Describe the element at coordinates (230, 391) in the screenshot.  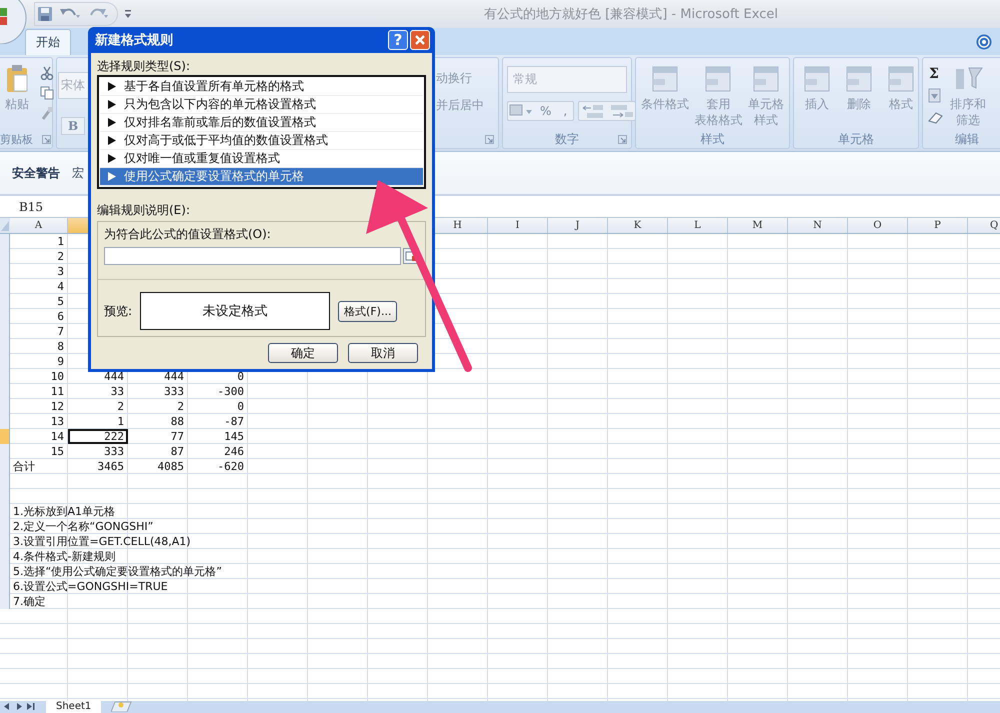
I see `table-cell-text: -300` at that location.